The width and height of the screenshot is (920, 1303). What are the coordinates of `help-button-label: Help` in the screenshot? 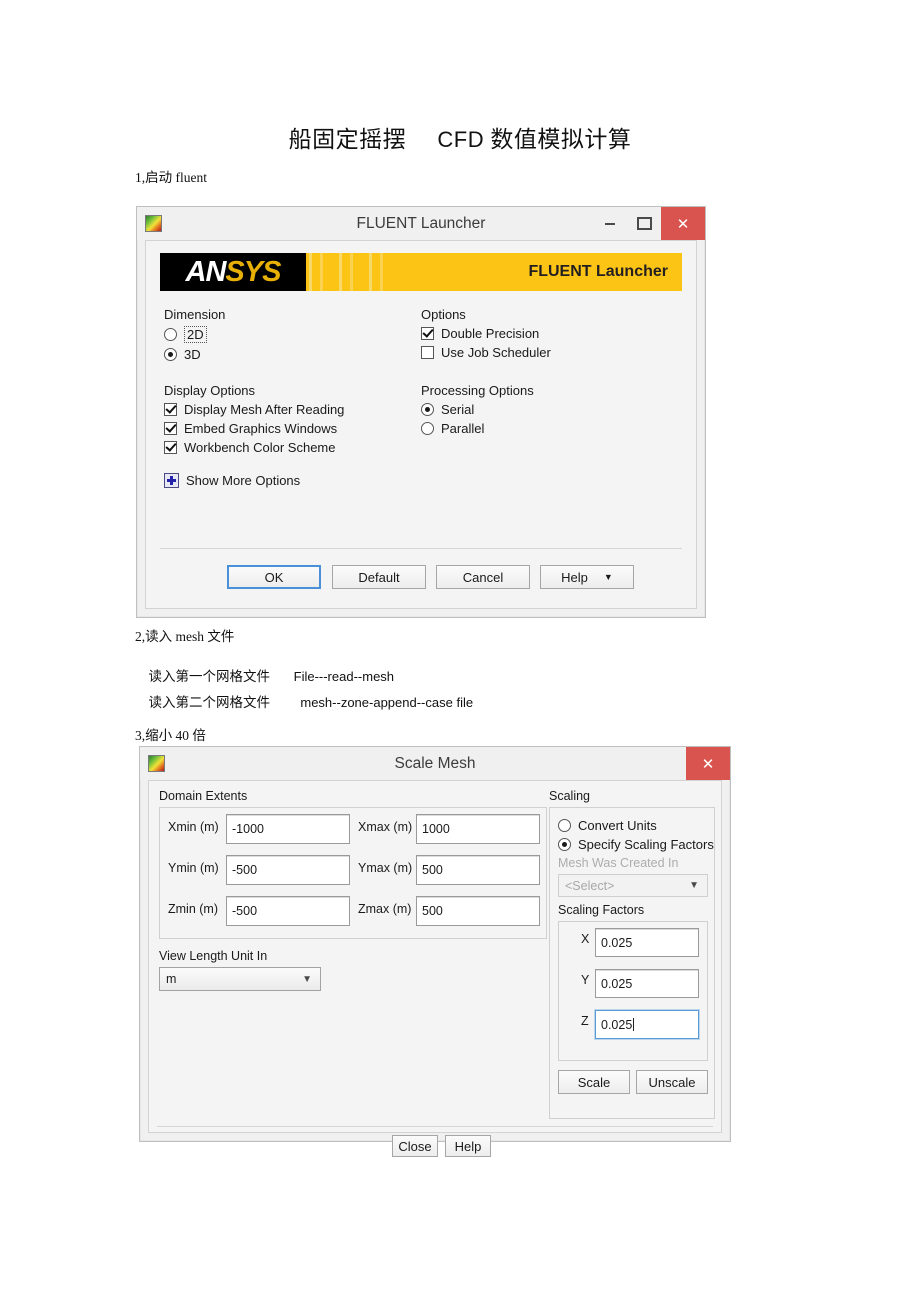 It's located at (574, 577).